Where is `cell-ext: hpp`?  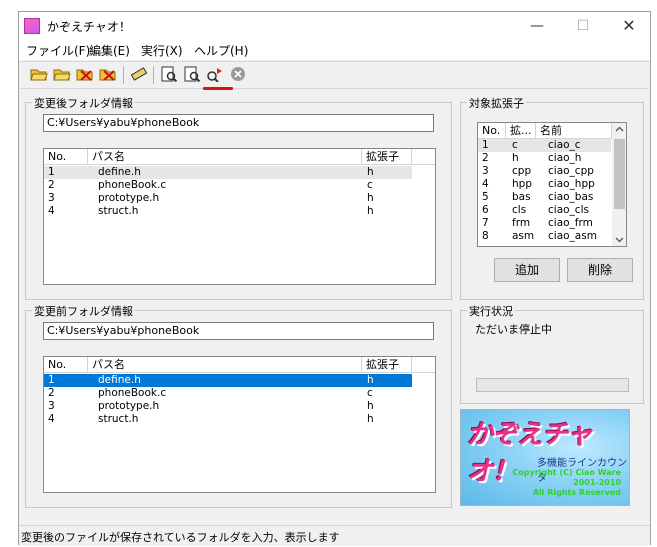 cell-ext: hpp is located at coordinates (522, 184).